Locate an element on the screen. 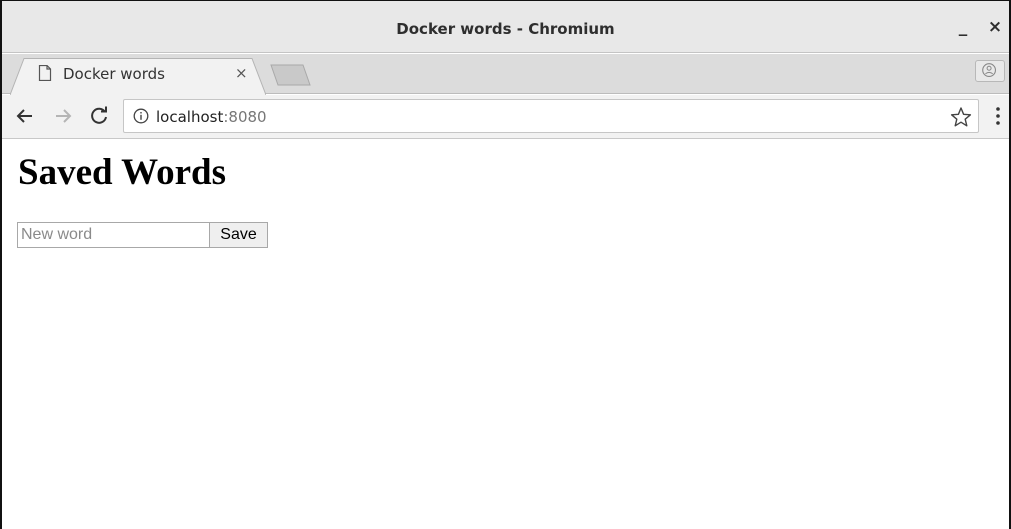  title-bar: Docker words - Chromium _ × is located at coordinates (505, 27).